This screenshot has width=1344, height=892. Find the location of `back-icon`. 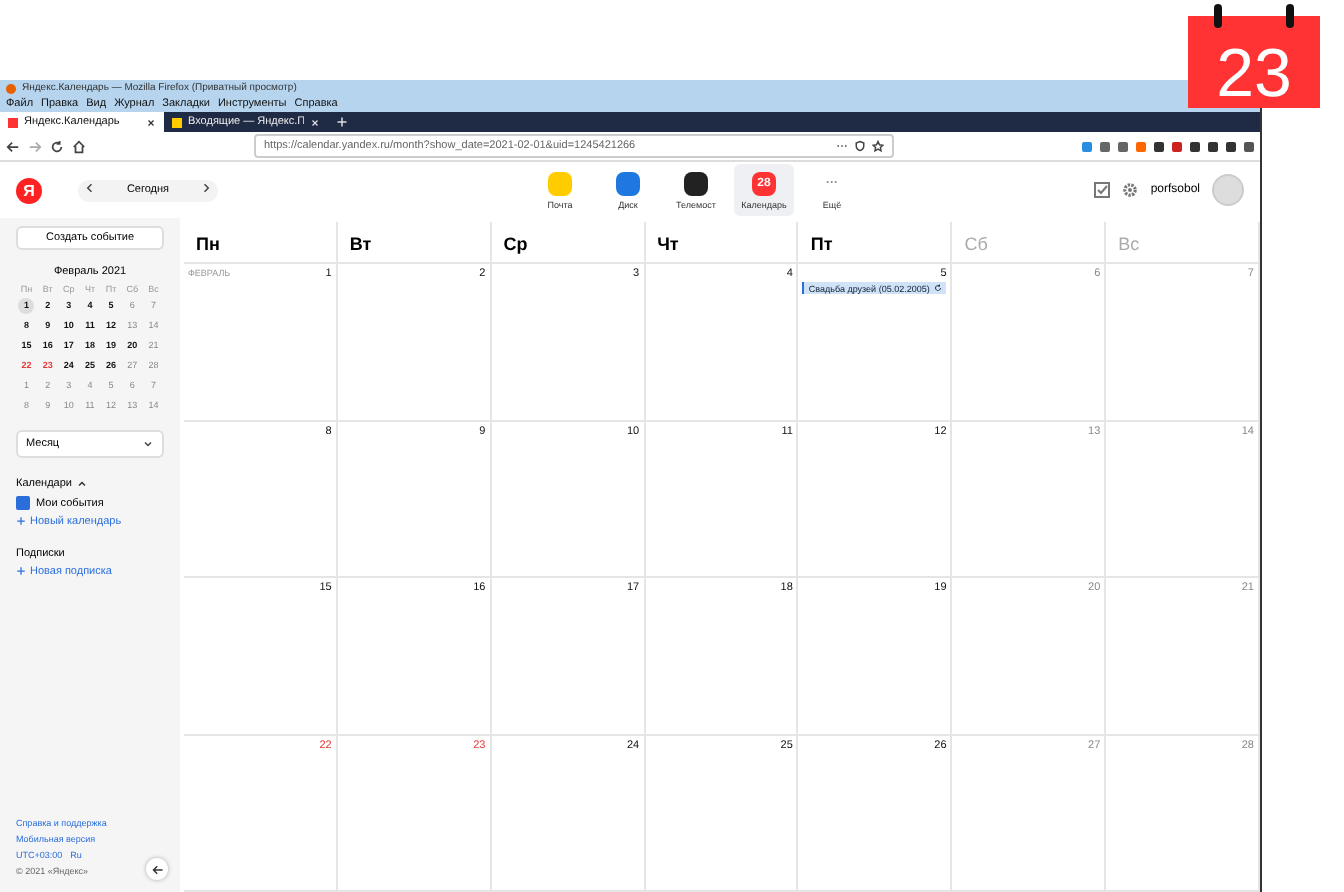

back-icon is located at coordinates (13, 146).